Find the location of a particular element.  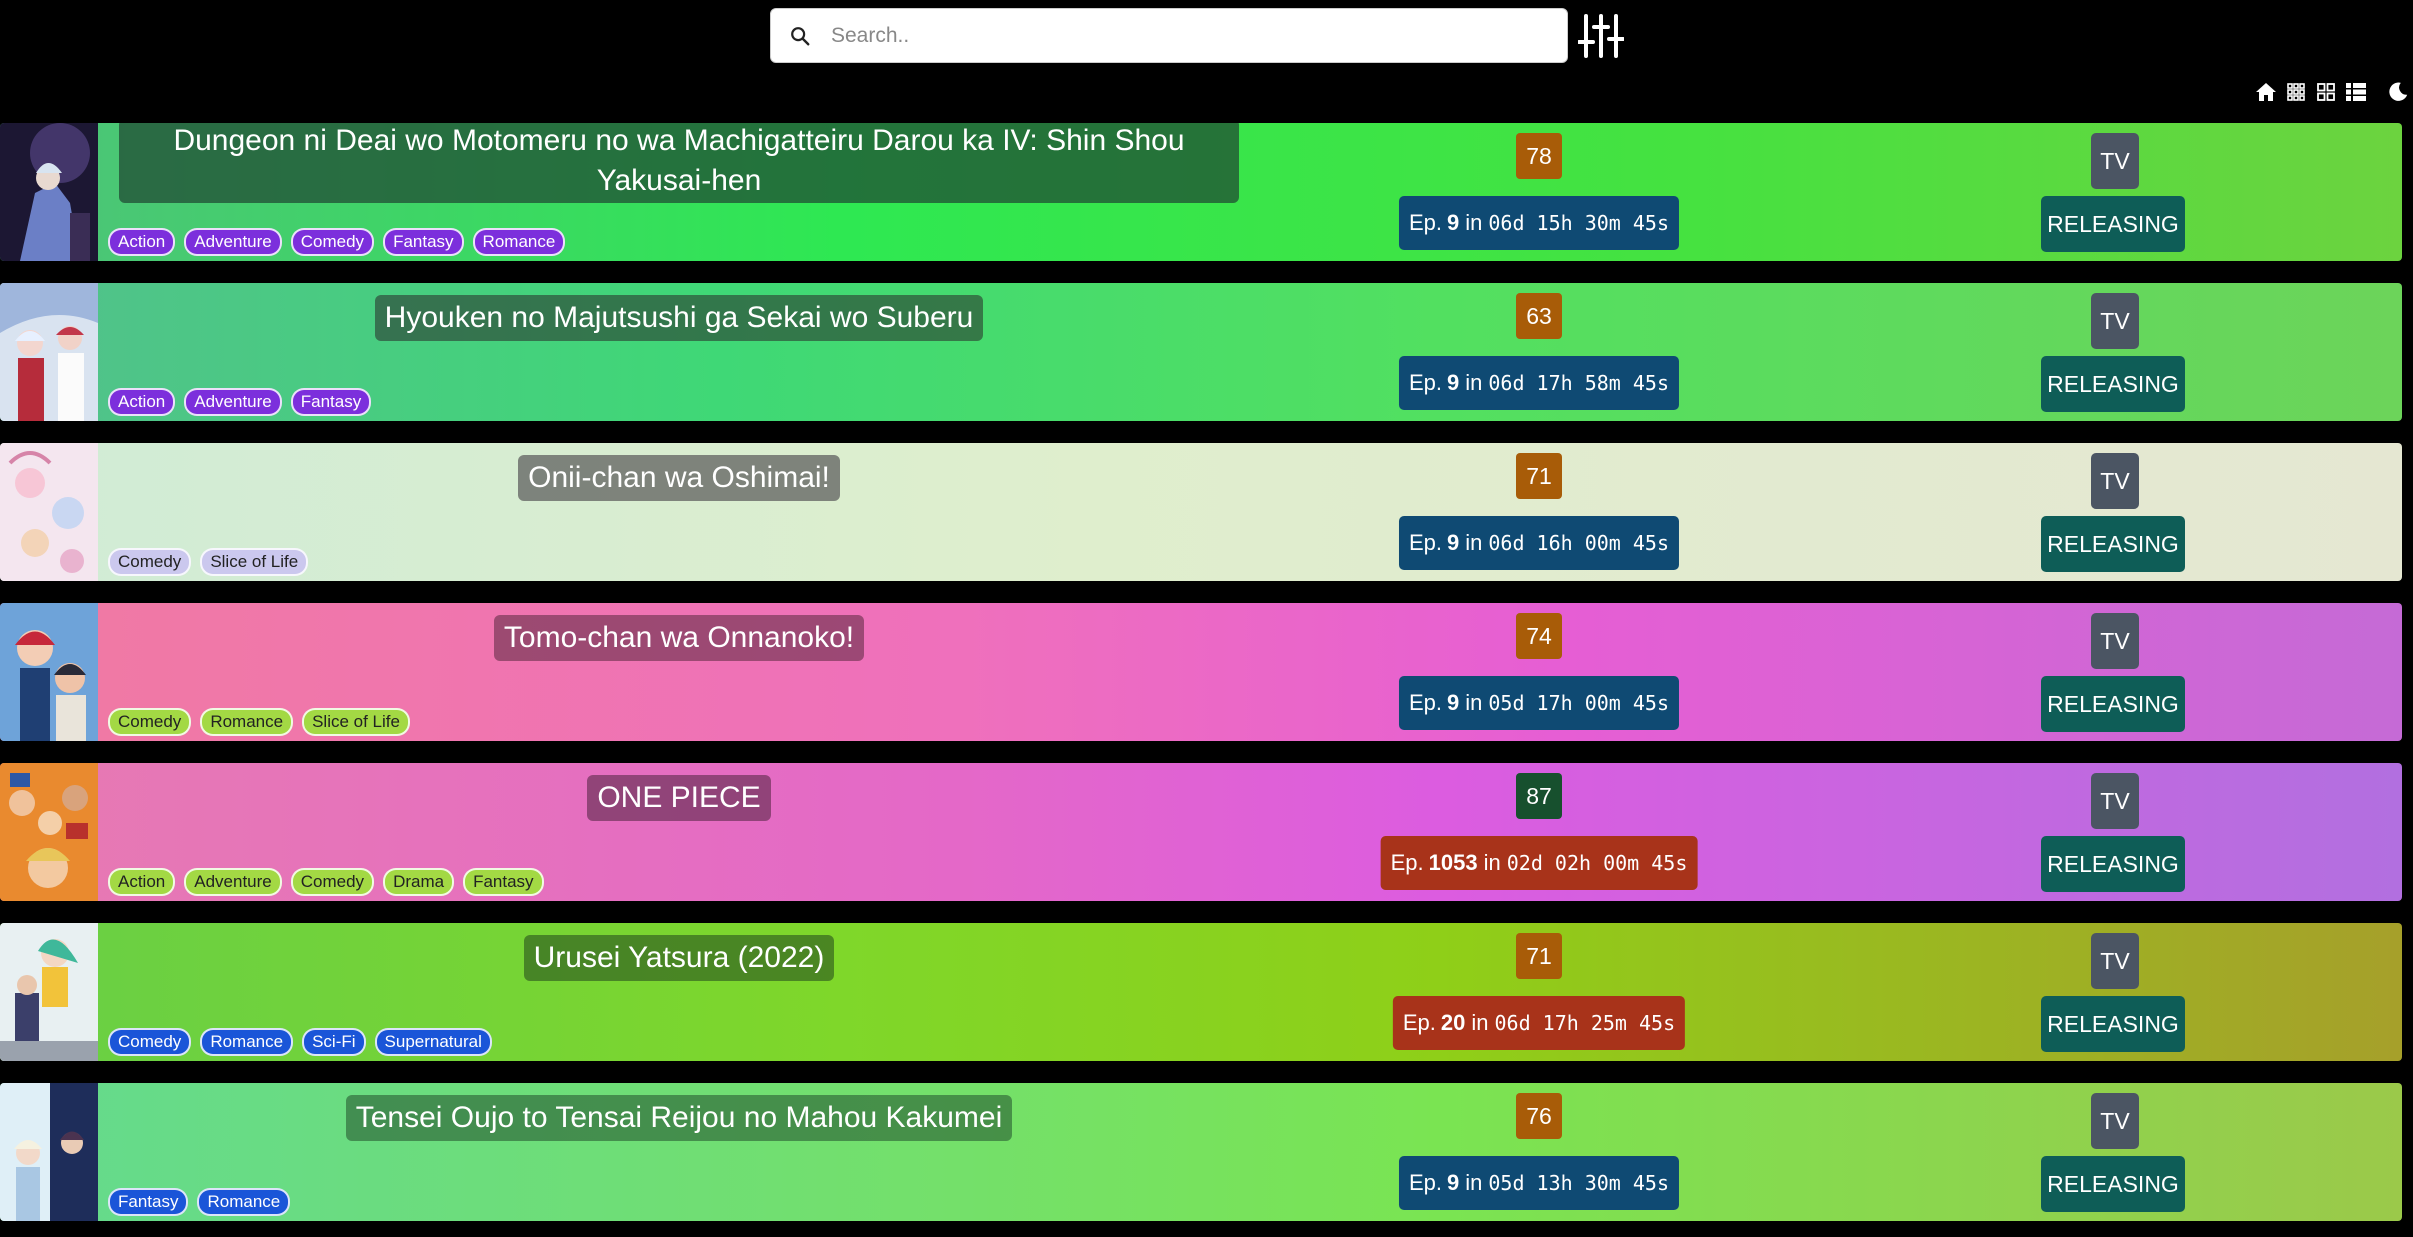

countdown: 05d 17h 00m 45s is located at coordinates (1579, 703).